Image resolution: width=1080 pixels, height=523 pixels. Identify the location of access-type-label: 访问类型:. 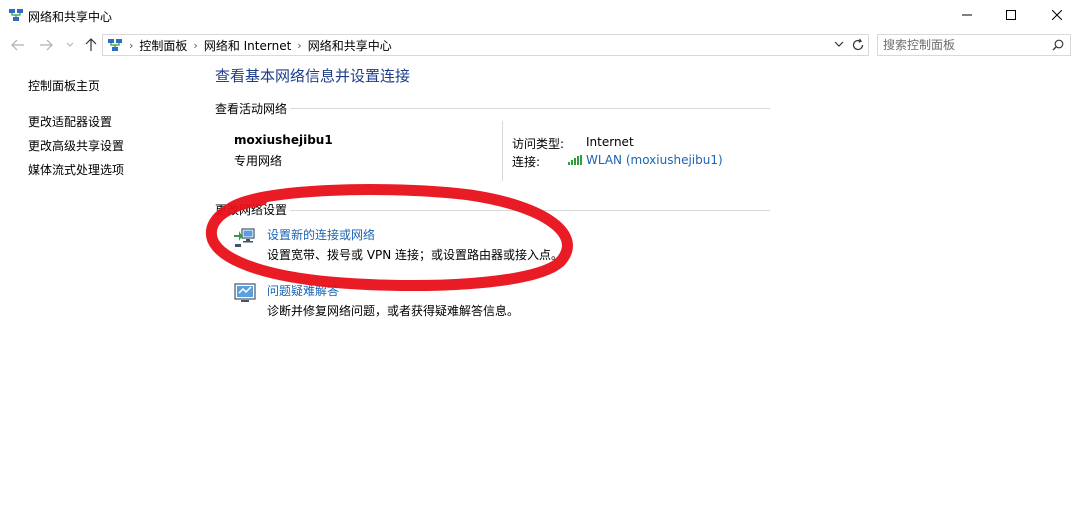
(538, 144).